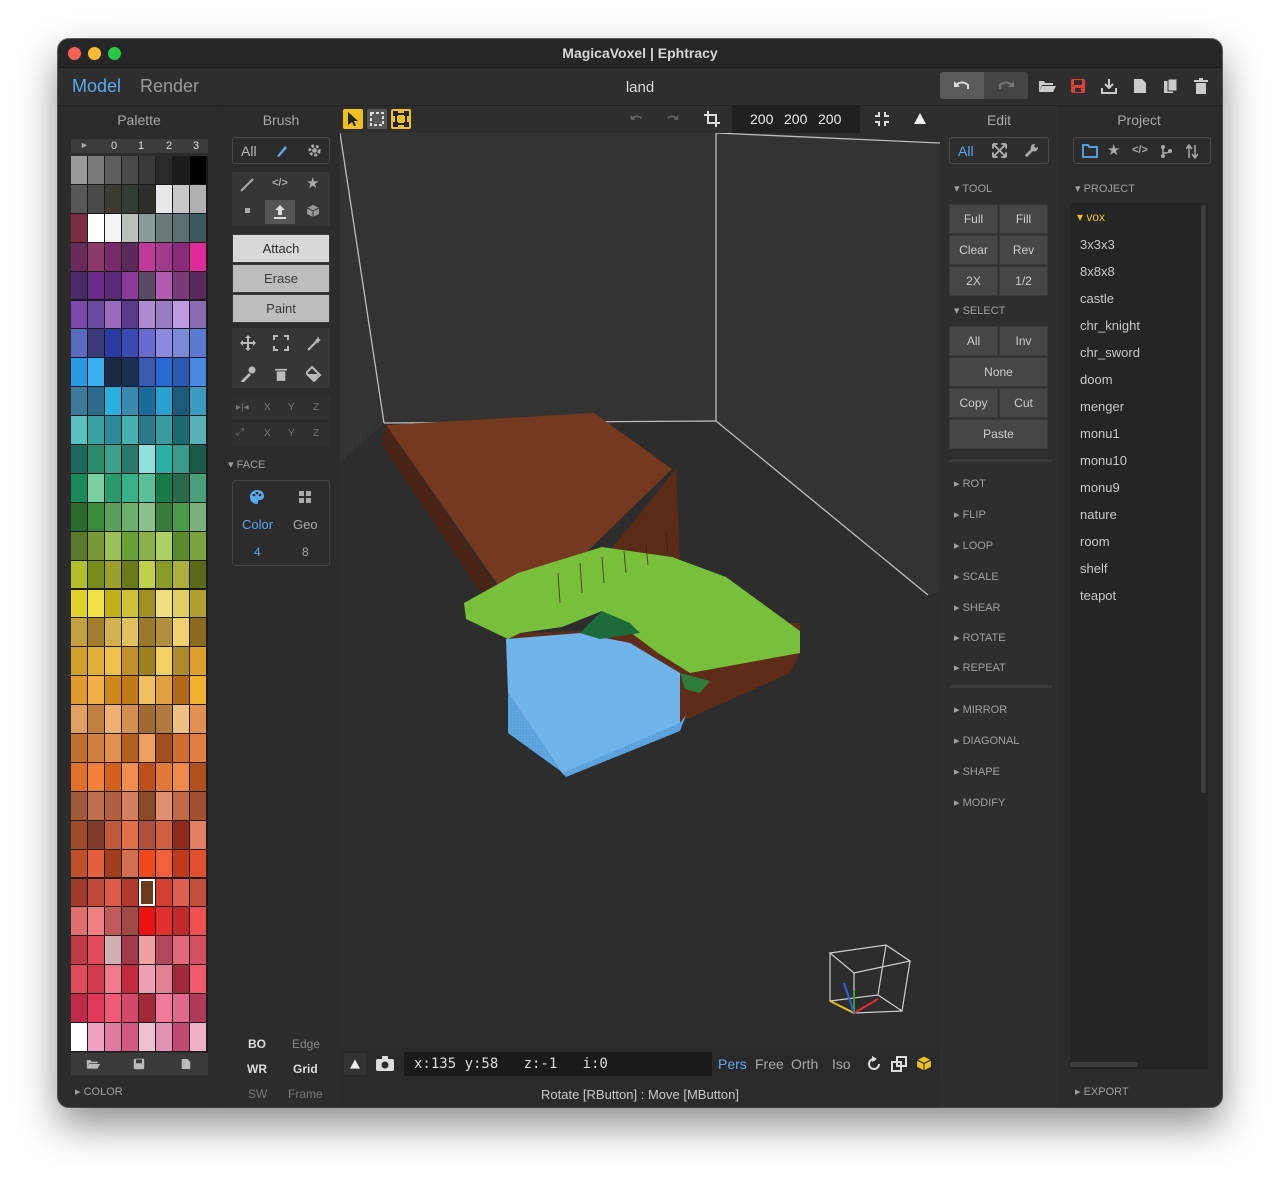  I want to click on pen-icon, so click(282, 151).